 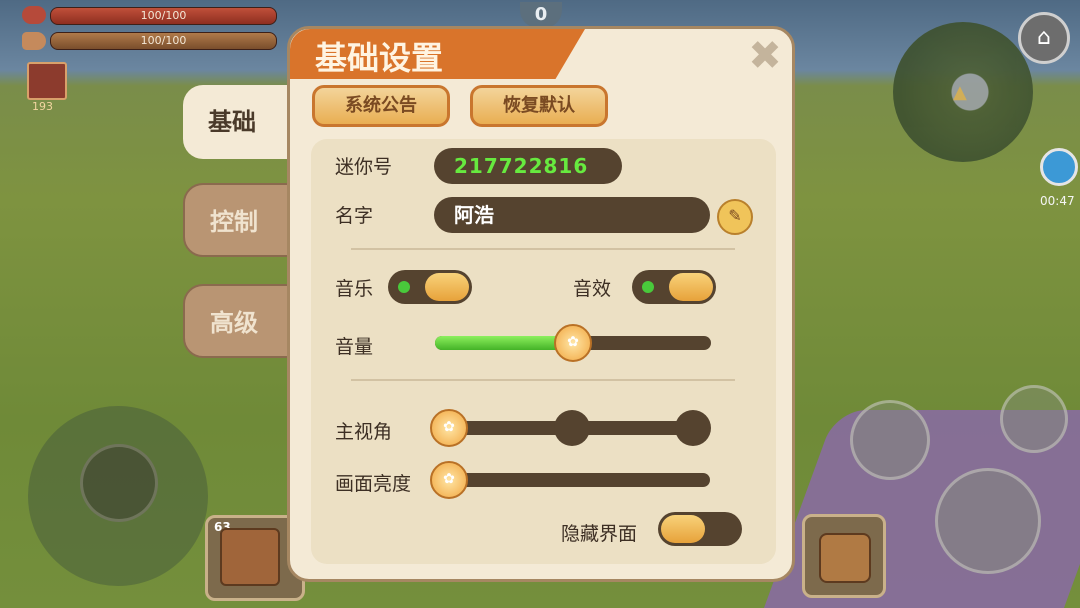 I want to click on mini-id-value: 217722816, so click(x=528, y=166).